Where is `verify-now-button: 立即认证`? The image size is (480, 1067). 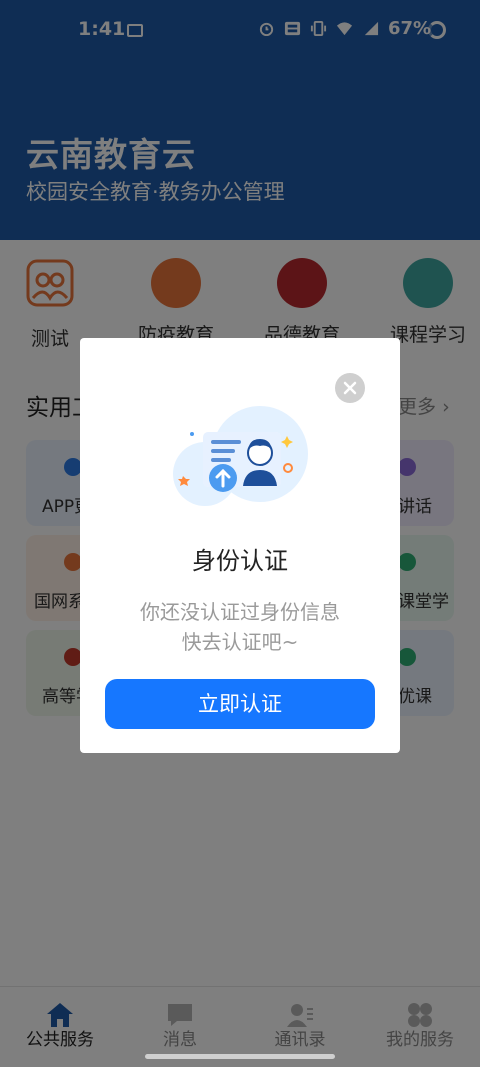 verify-now-button: 立即认证 is located at coordinates (240, 704).